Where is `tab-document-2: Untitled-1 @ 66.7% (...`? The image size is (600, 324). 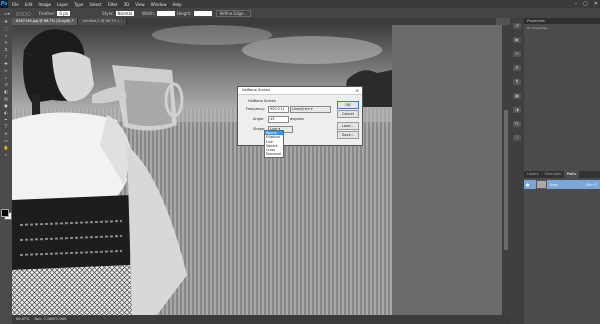
tab-document-2: Untitled-1 @ 66.7% (... is located at coordinates (103, 21).